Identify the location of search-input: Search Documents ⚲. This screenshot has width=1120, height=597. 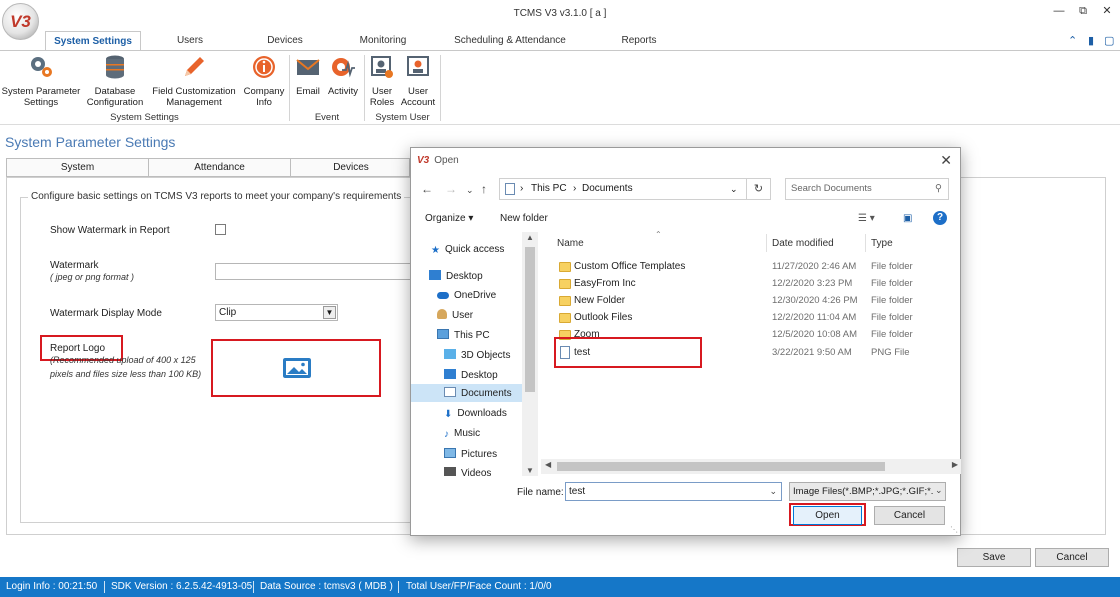
(867, 189).